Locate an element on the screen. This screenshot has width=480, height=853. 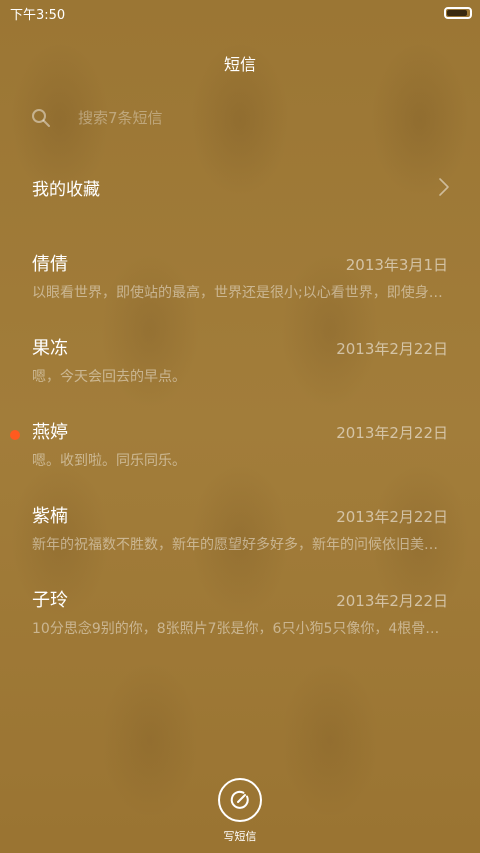
compose-button: 写短信 is located at coordinates (240, 811).